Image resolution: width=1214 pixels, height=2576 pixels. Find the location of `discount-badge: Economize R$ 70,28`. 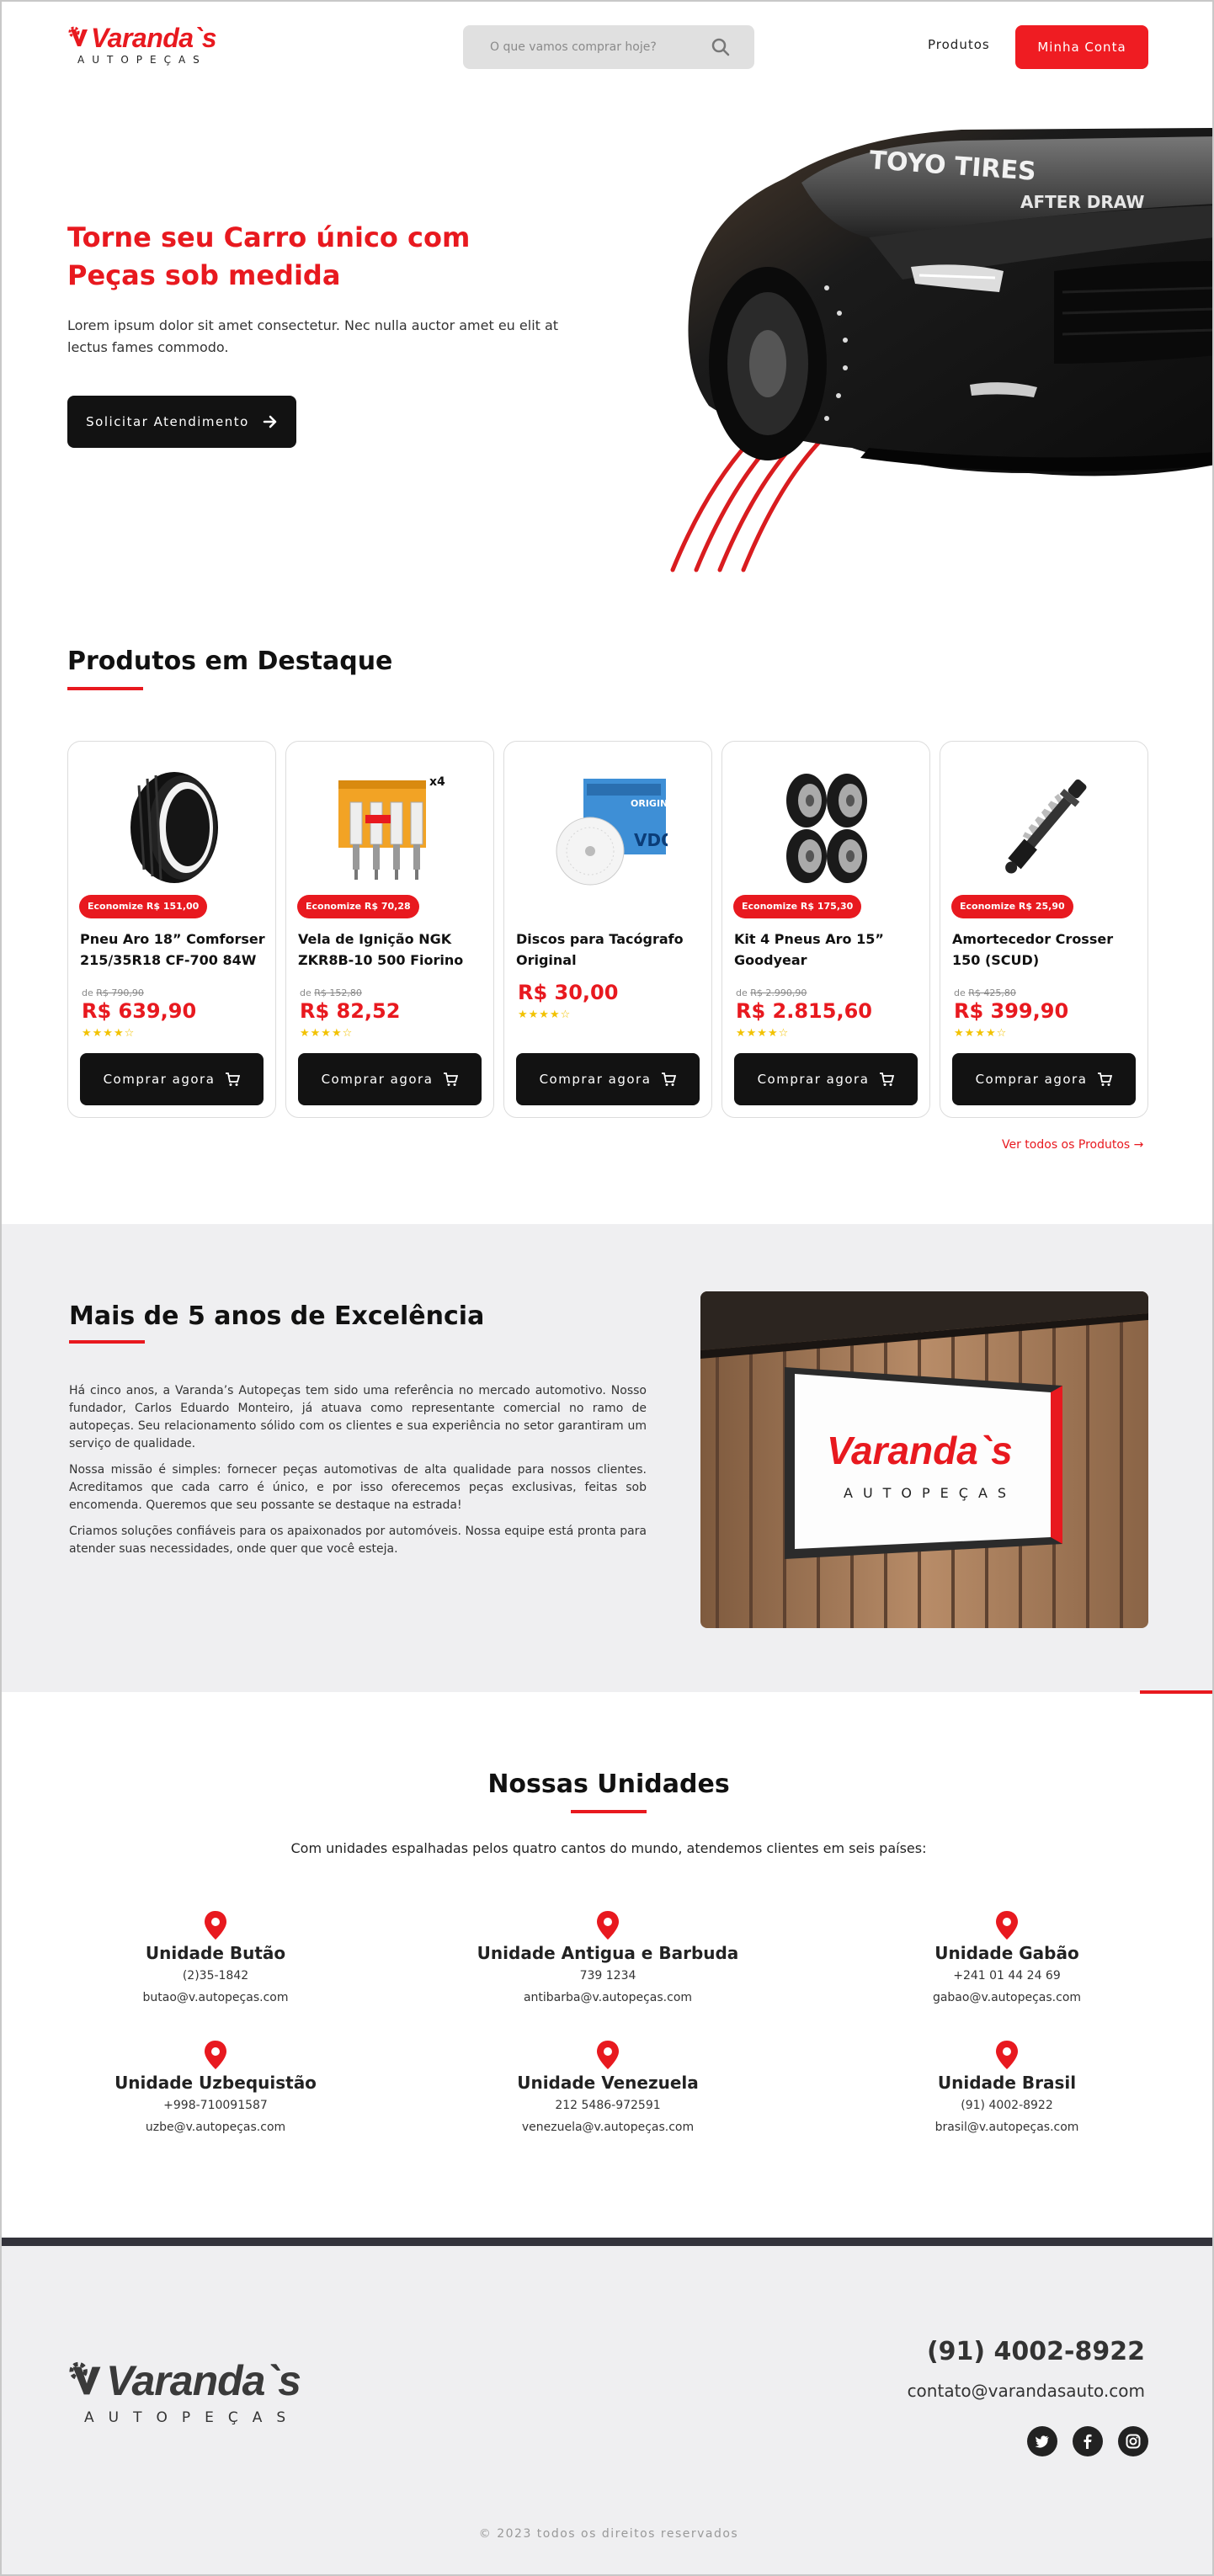

discount-badge: Economize R$ 70,28 is located at coordinates (358, 907).